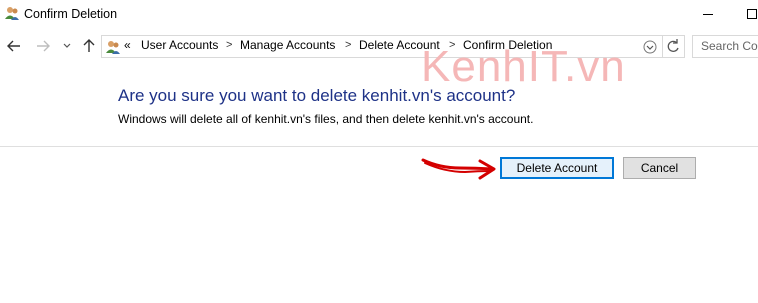  I want to click on search-box: Search Con, so click(725, 46).